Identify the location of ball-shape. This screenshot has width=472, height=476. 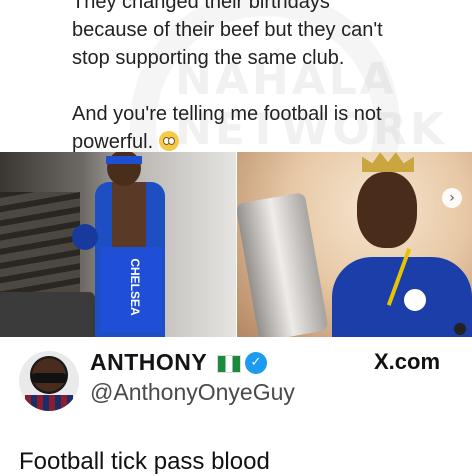
(85, 237).